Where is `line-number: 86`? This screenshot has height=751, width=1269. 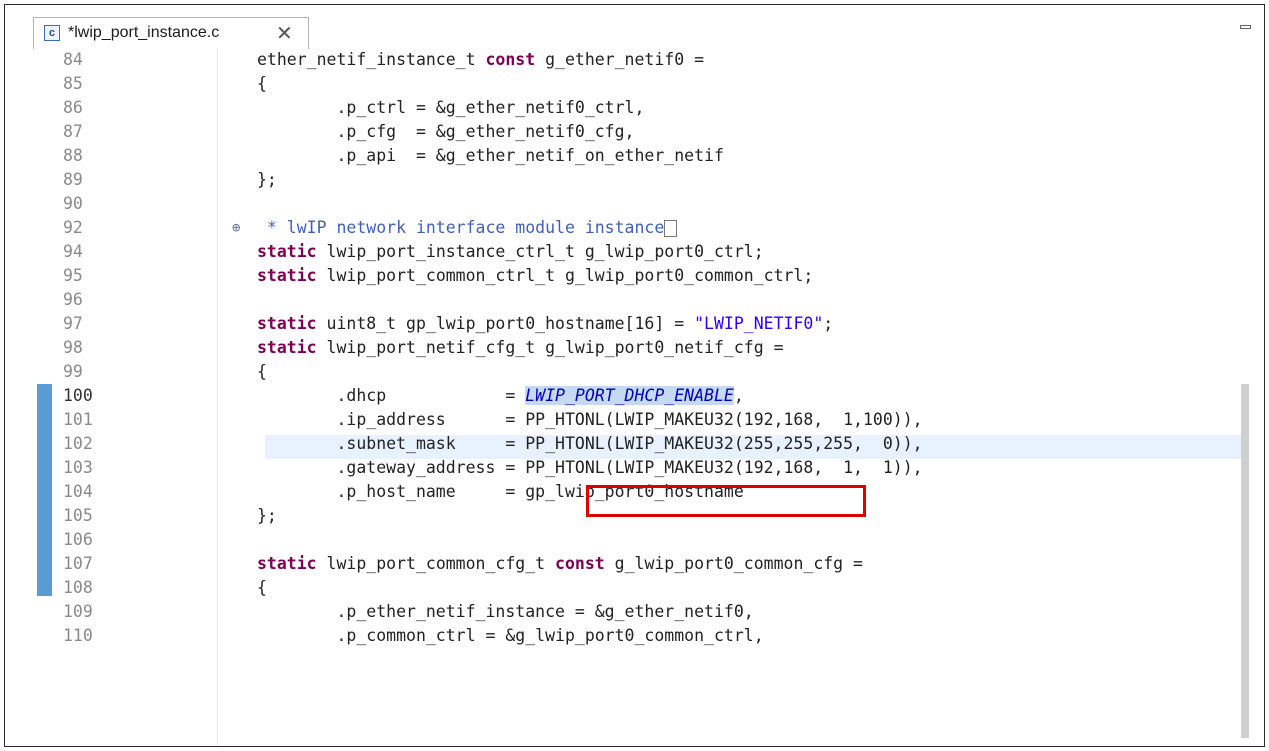
line-number: 86 is located at coordinates (73, 107).